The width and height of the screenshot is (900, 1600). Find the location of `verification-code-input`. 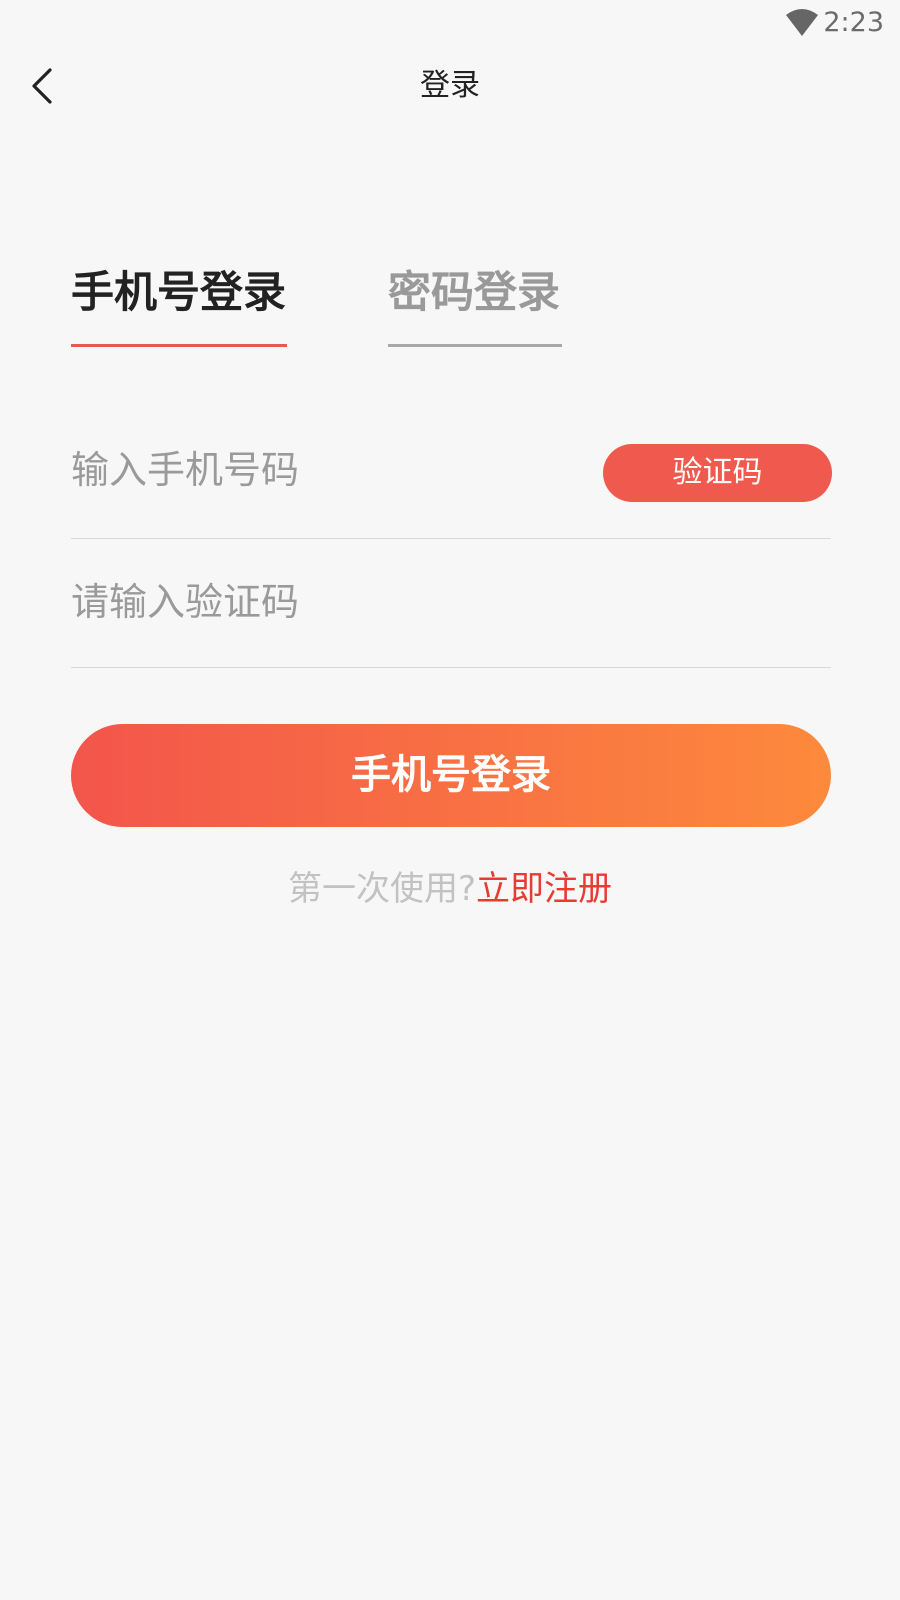

verification-code-input is located at coordinates (451, 602).